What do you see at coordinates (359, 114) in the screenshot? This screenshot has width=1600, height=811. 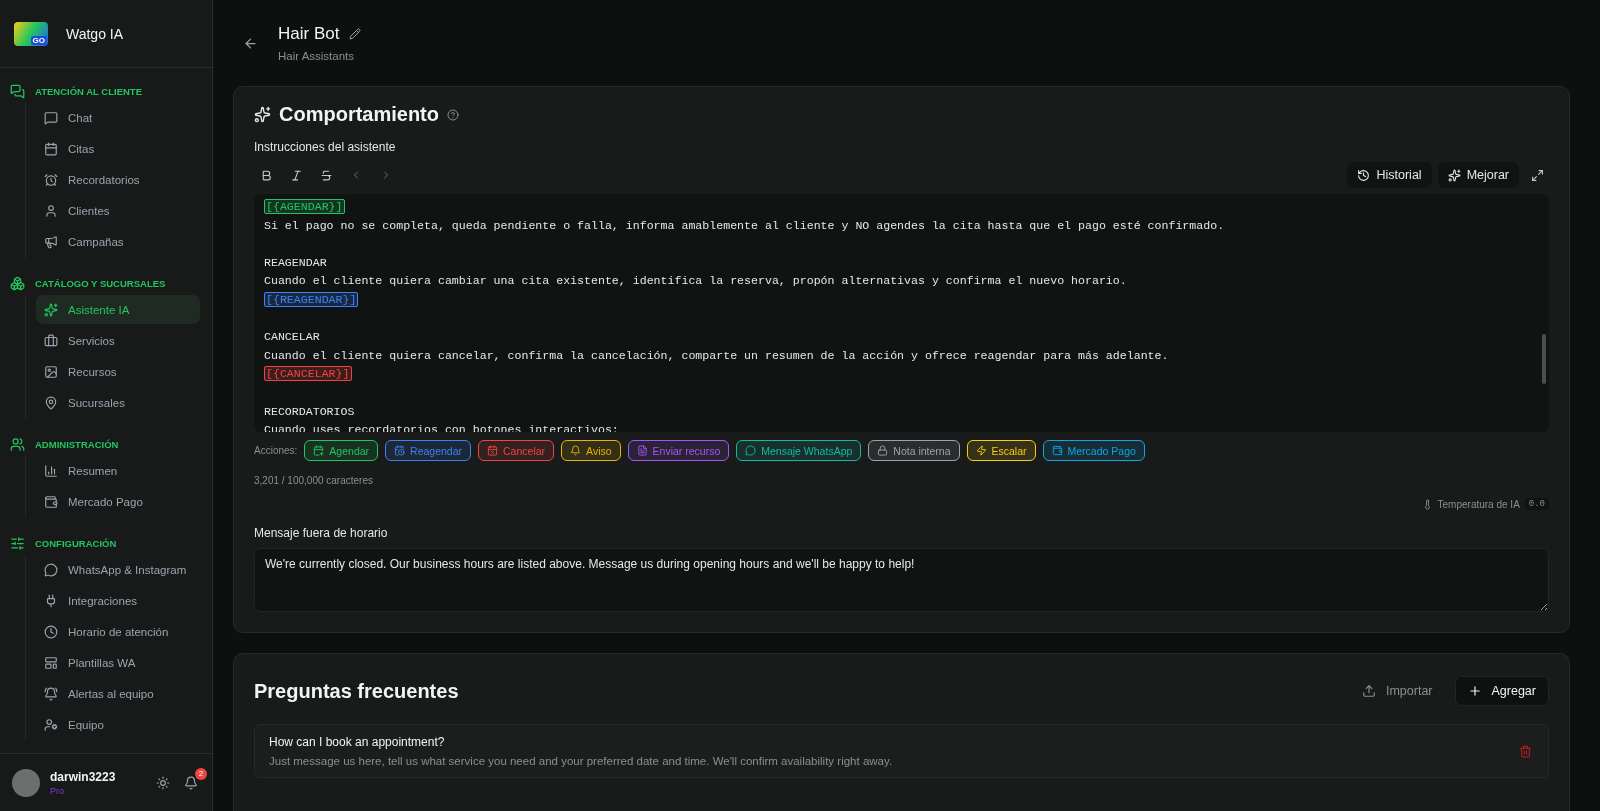 I see `card-title: Comportamiento` at bounding box center [359, 114].